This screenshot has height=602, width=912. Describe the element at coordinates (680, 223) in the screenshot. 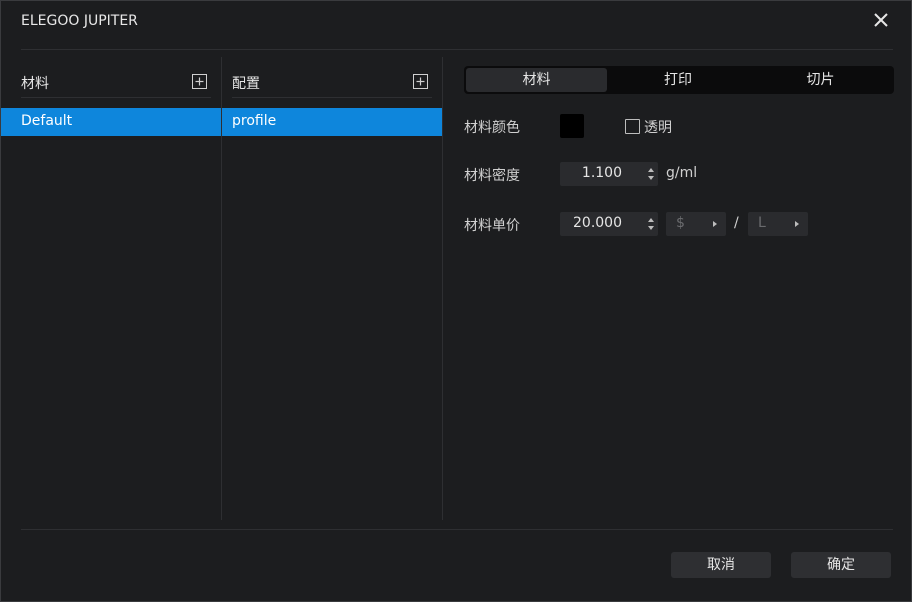

I see `currency-value: $` at that location.